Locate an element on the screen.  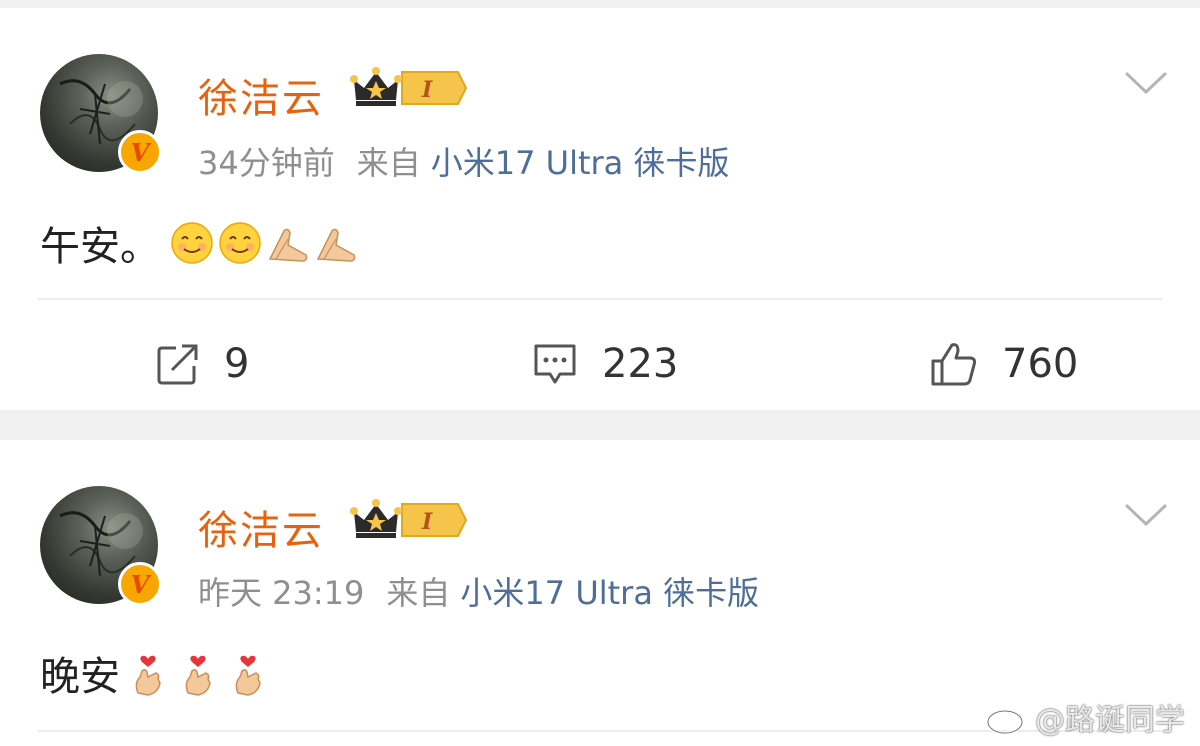
post-meta: 昨天 23:19 来自 小米17 Ultra 徕卡版 is located at coordinates (478, 591).